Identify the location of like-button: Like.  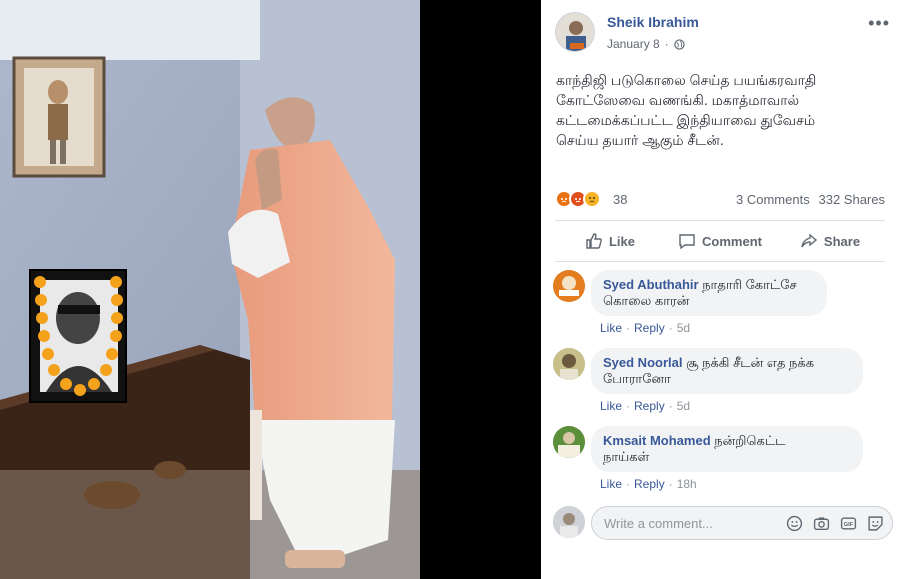
(610, 241).